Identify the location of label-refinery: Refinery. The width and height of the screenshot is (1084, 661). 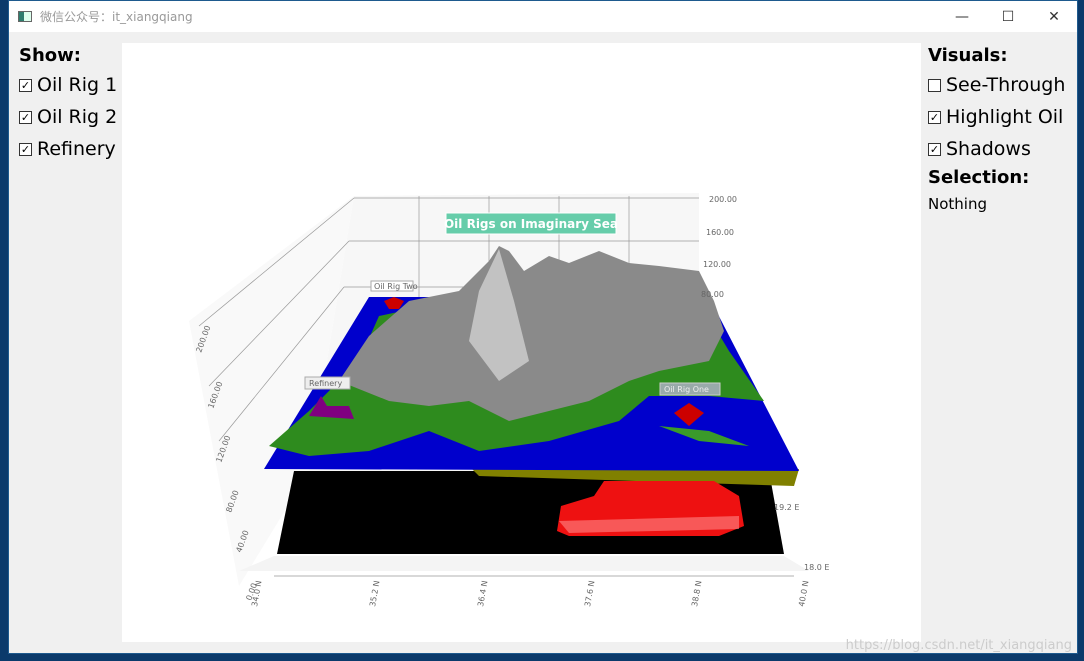
(325, 383).